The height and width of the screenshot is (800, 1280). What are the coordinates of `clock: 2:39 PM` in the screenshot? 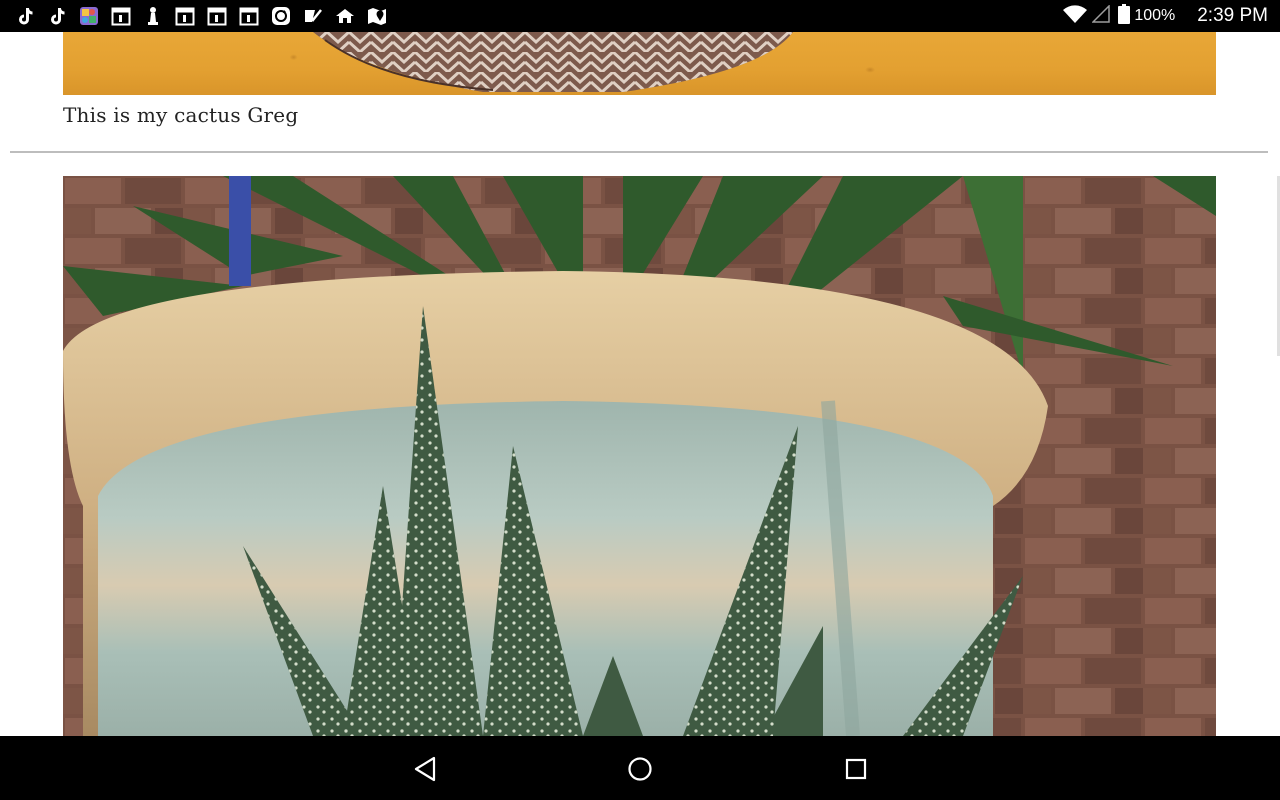 It's located at (1232, 15).